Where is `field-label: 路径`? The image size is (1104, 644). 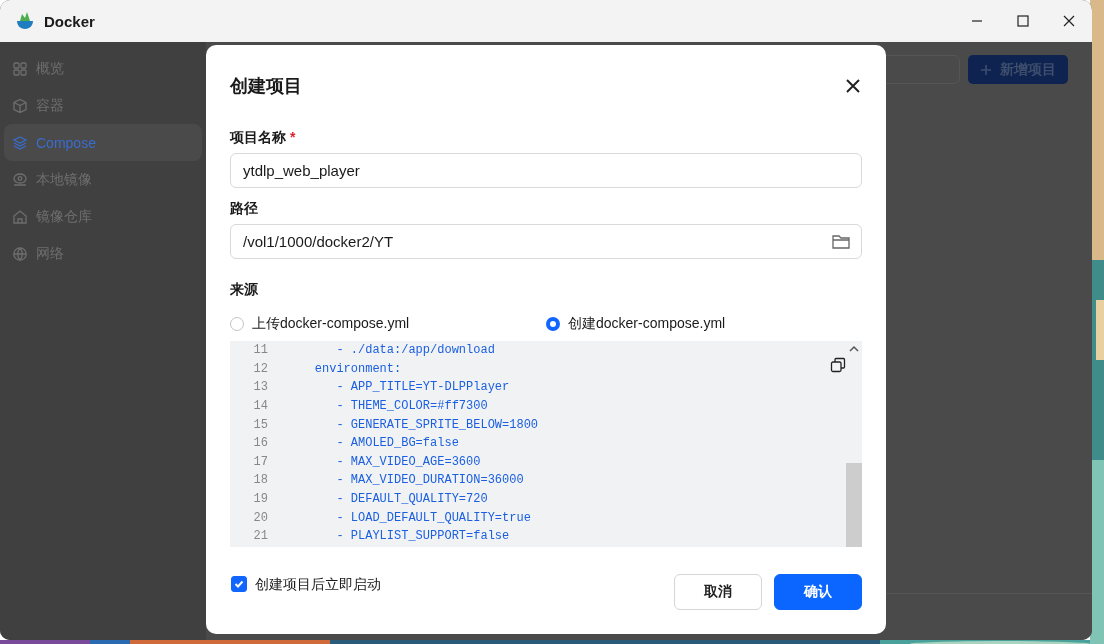
field-label: 路径 is located at coordinates (244, 208).